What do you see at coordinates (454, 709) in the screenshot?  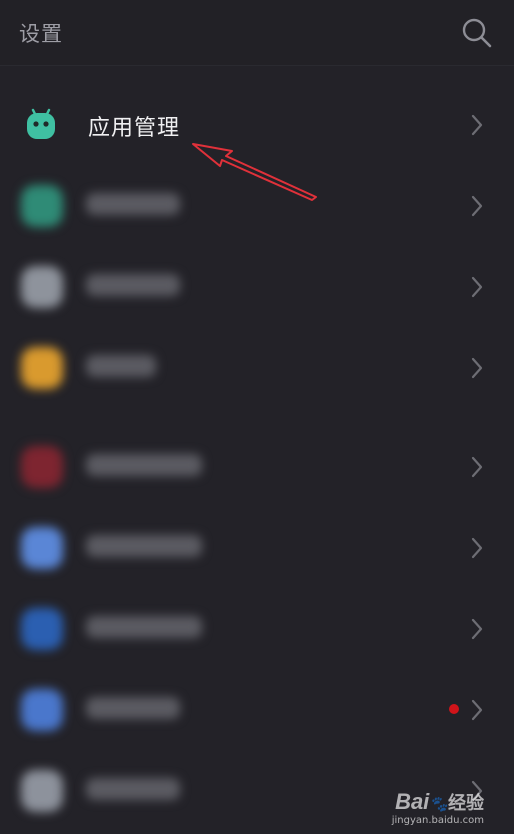 I see `notification-dot` at bounding box center [454, 709].